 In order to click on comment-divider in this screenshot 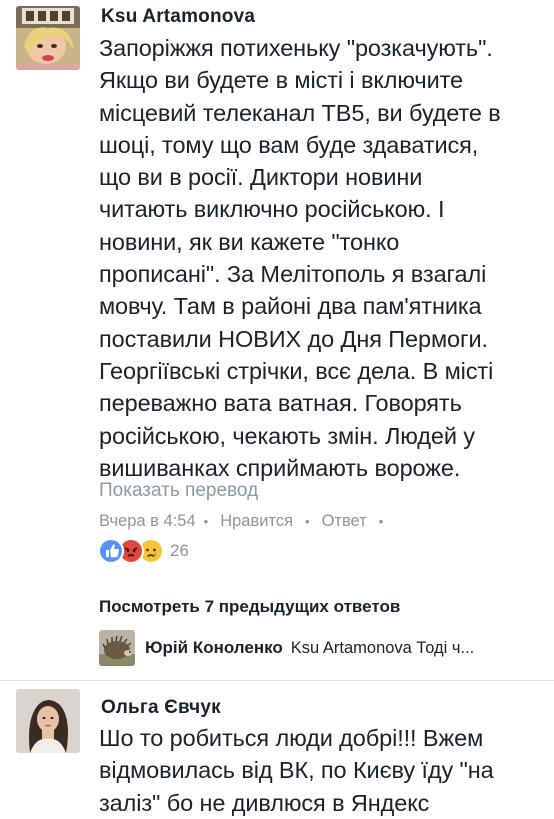, I will do `click(277, 680)`.